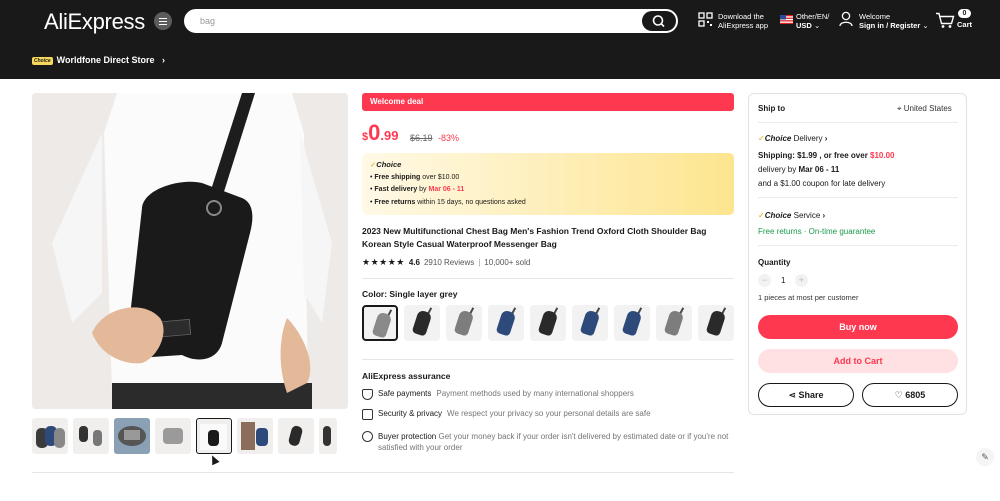 This screenshot has width=1000, height=501. I want to click on wishlist-count: 6805, so click(915, 395).